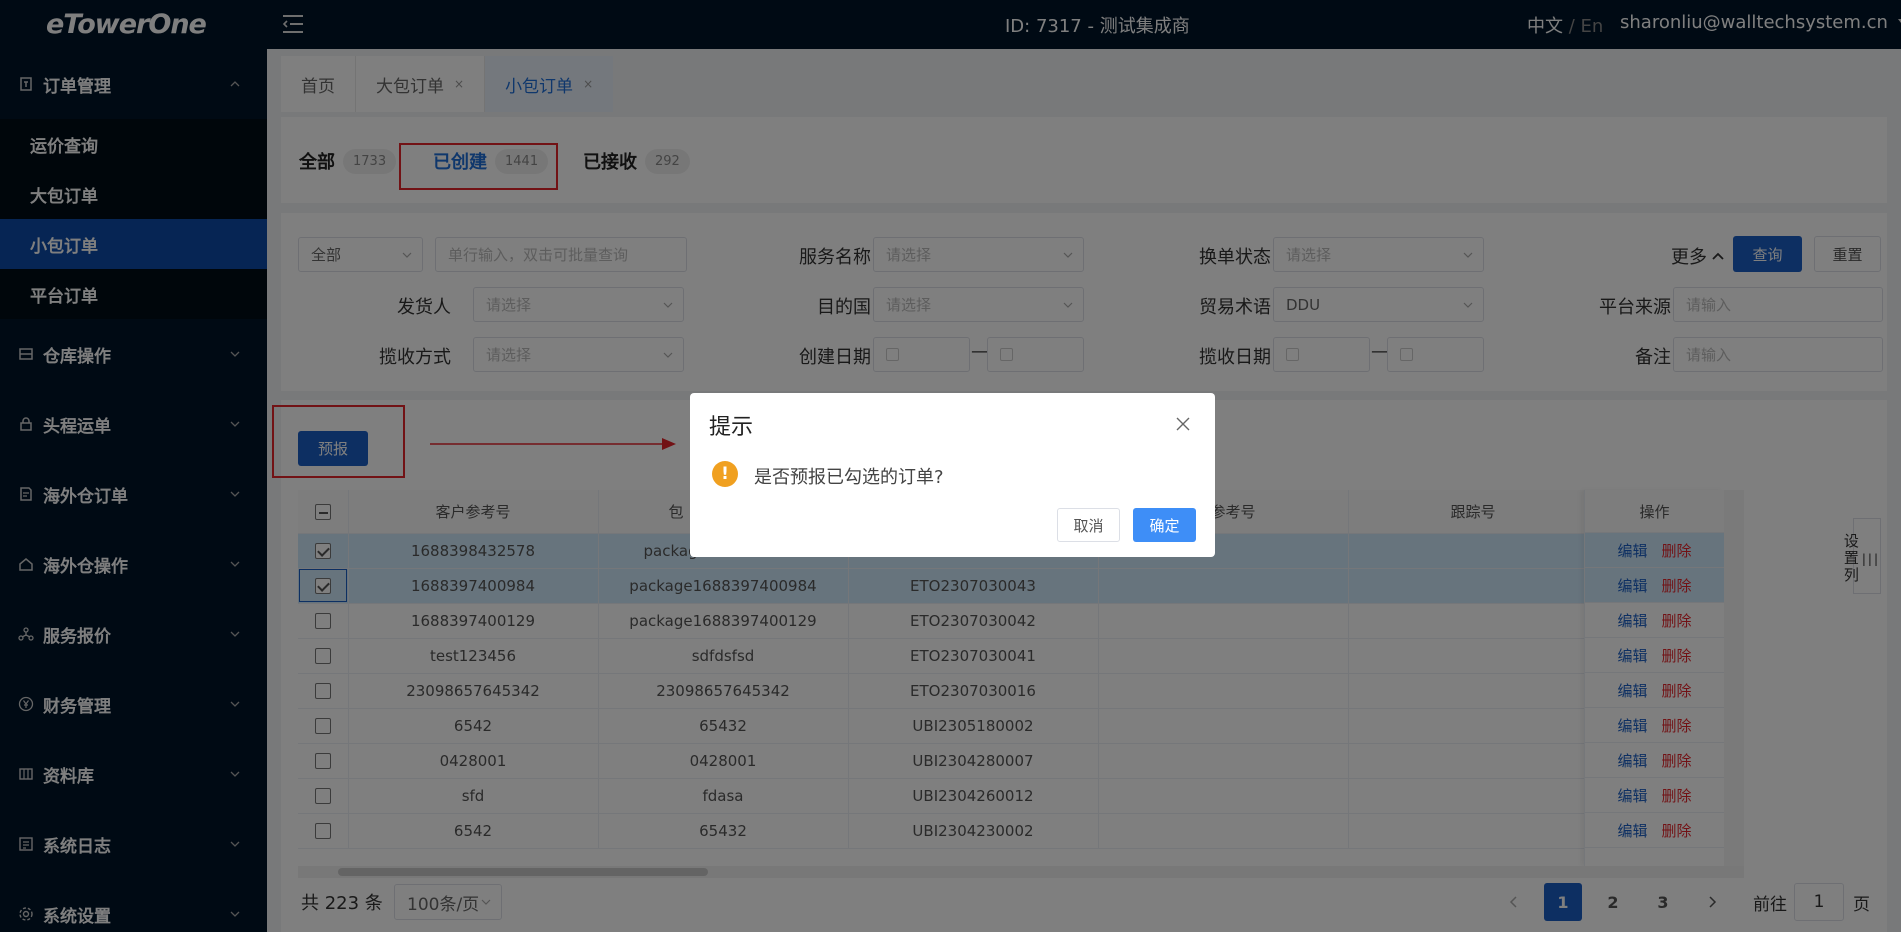  What do you see at coordinates (849, 477) in the screenshot?
I see `dialog-message: 是否预报已勾选的订单?` at bounding box center [849, 477].